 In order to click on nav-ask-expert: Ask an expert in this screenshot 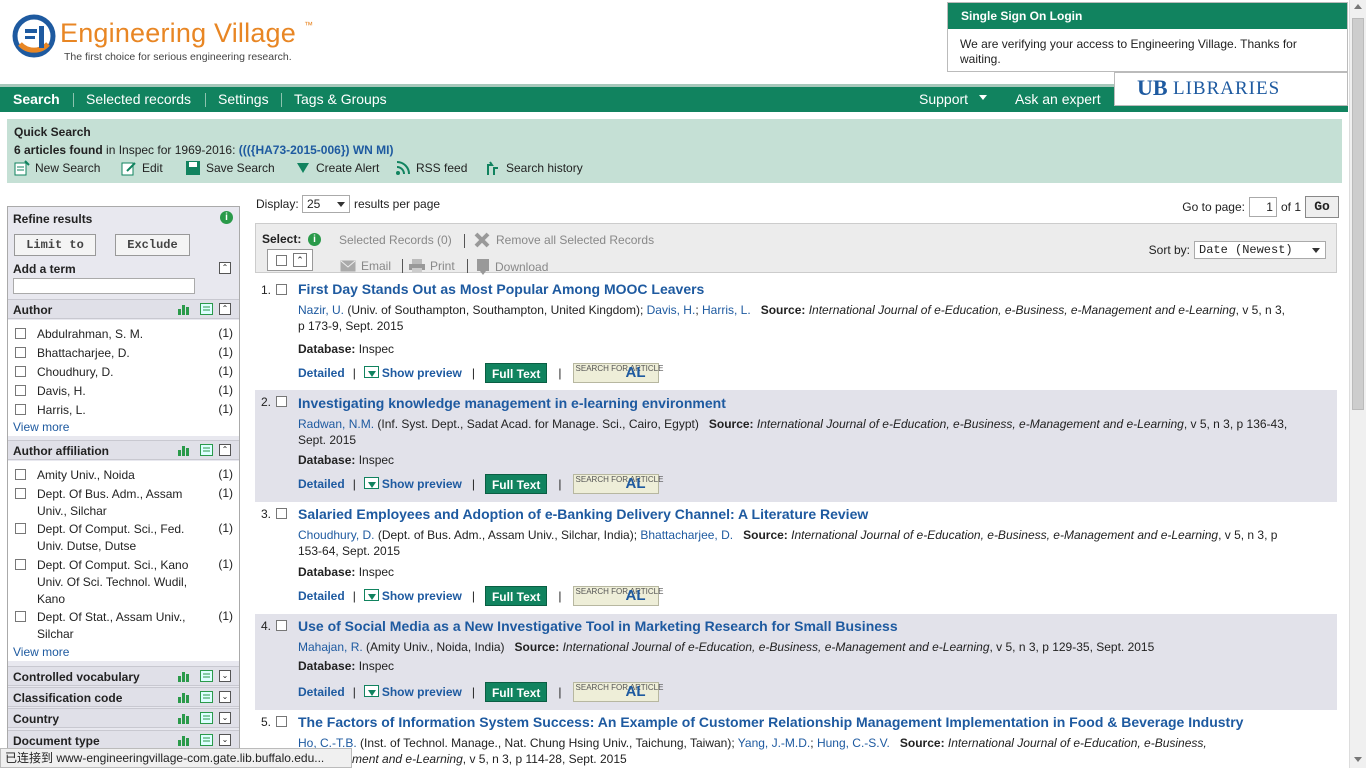, I will do `click(1058, 99)`.